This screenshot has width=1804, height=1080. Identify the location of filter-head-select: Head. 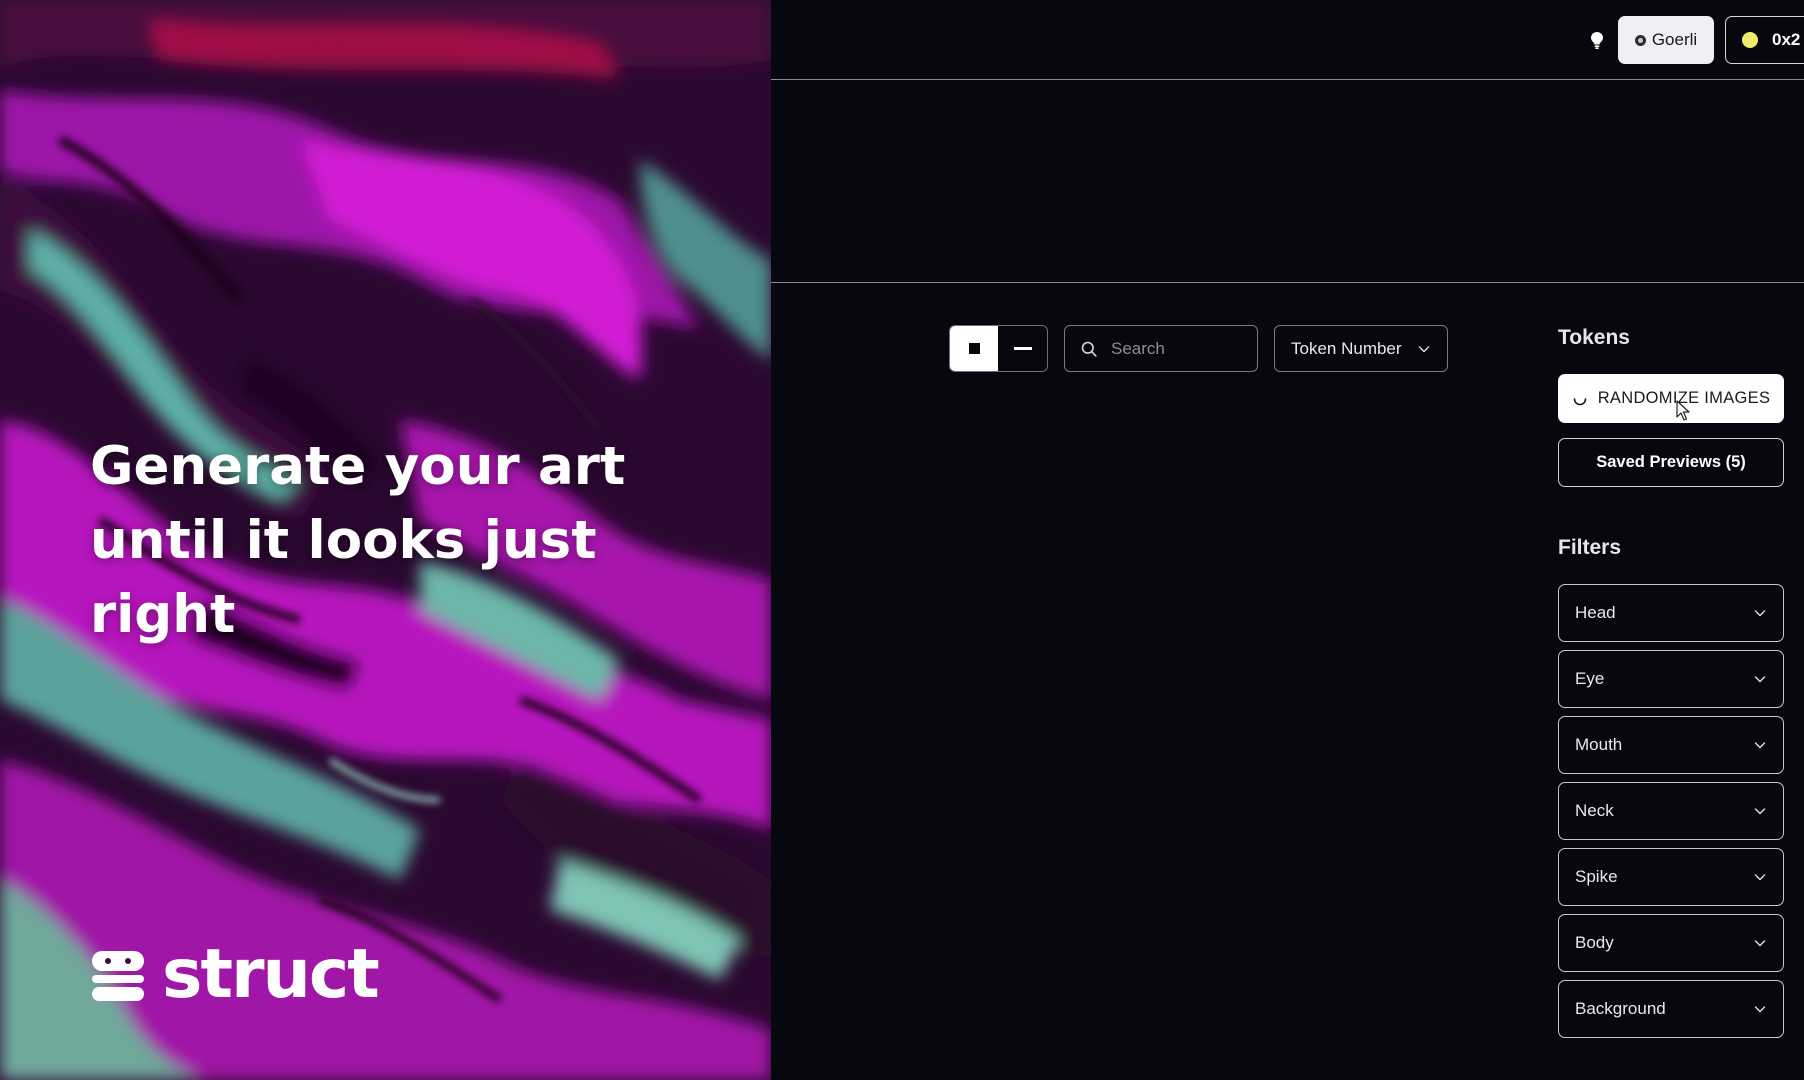
(1671, 613).